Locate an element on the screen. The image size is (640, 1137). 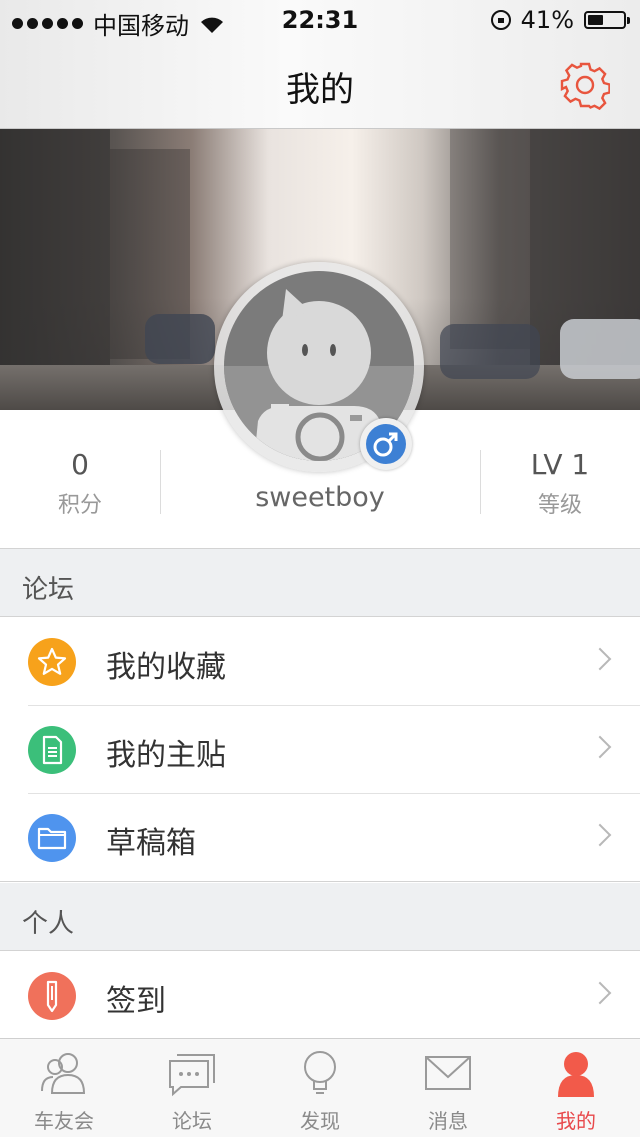
level-stat: LV 1 等级 is located at coordinates (560, 483).